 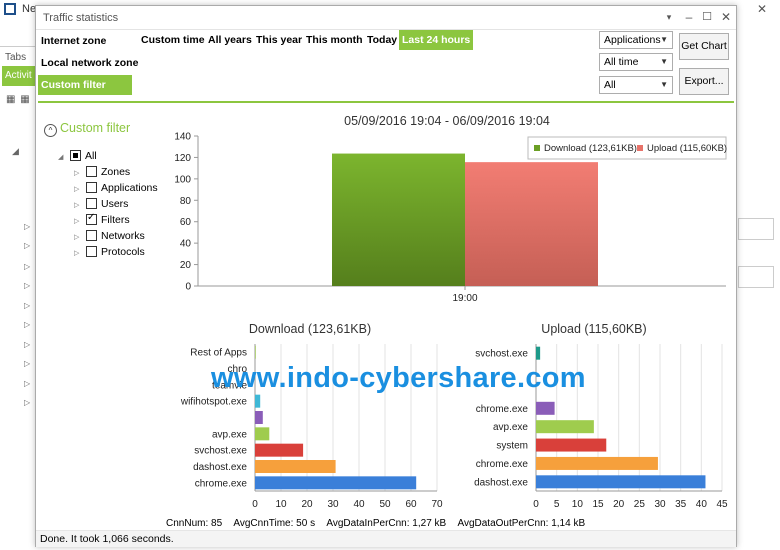 What do you see at coordinates (333, 504) in the screenshot?
I see `download-chart-x-tick-label: 30` at bounding box center [333, 504].